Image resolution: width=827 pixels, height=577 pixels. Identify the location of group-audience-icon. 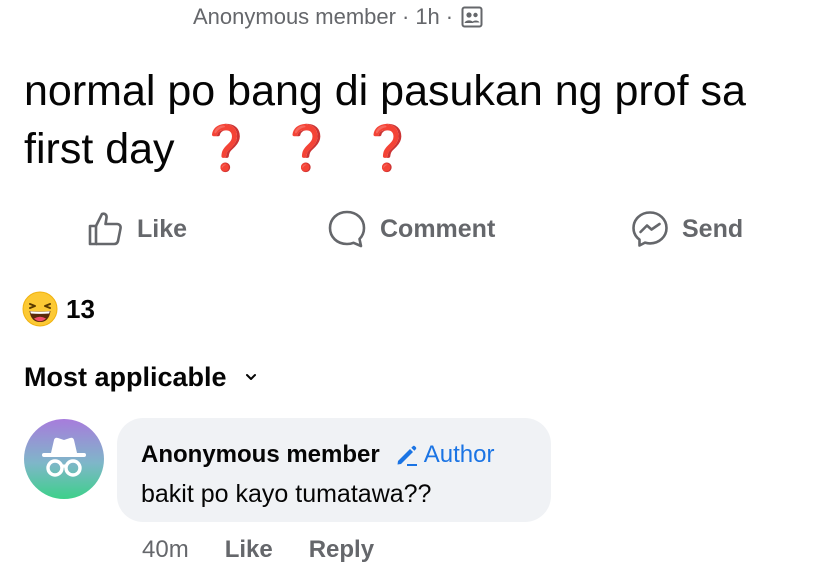
(472, 17).